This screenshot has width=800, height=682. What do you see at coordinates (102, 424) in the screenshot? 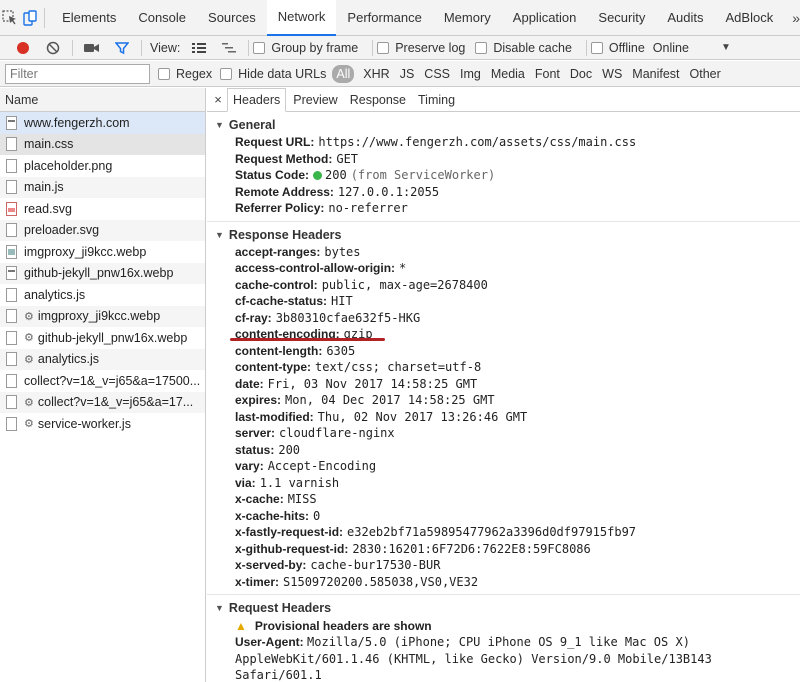
I see `request-row: ⚙ service-worker.js` at bounding box center [102, 424].